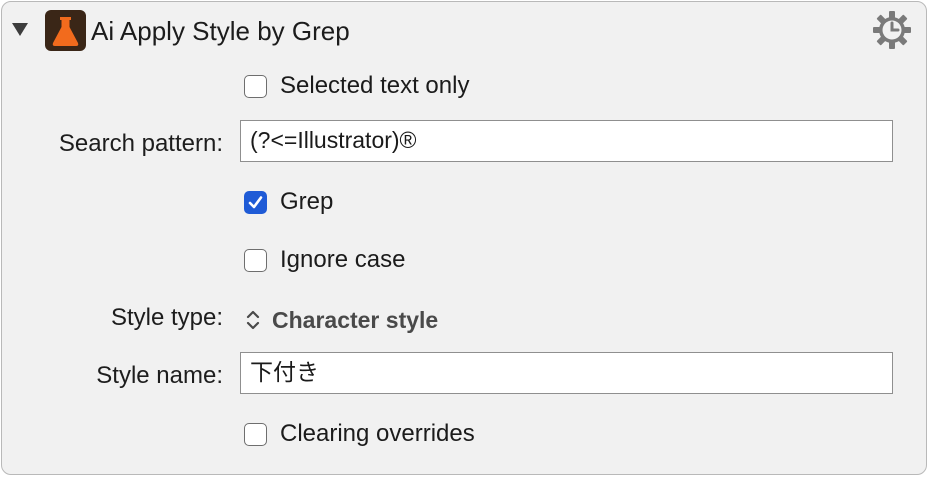 The width and height of the screenshot is (930, 478). I want to click on style-name-label: Style name:, so click(159, 375).